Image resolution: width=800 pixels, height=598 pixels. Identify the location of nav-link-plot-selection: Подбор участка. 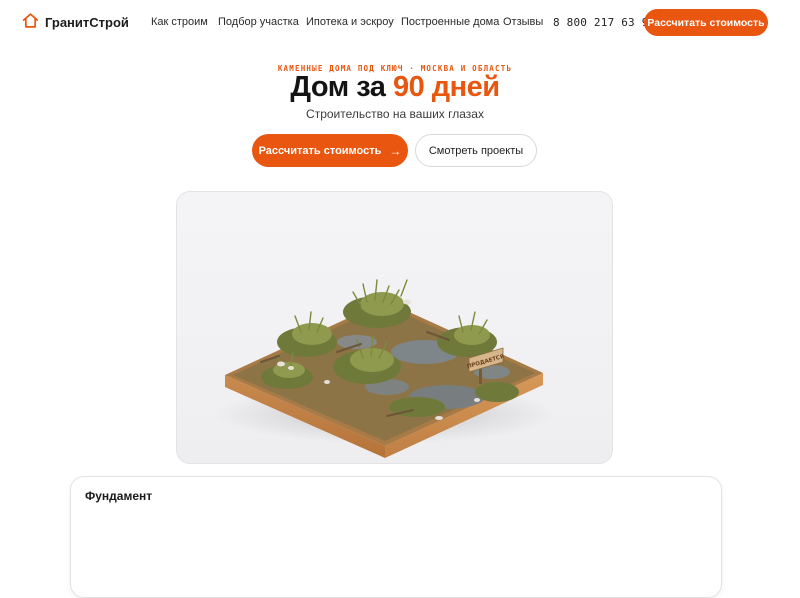
(258, 22).